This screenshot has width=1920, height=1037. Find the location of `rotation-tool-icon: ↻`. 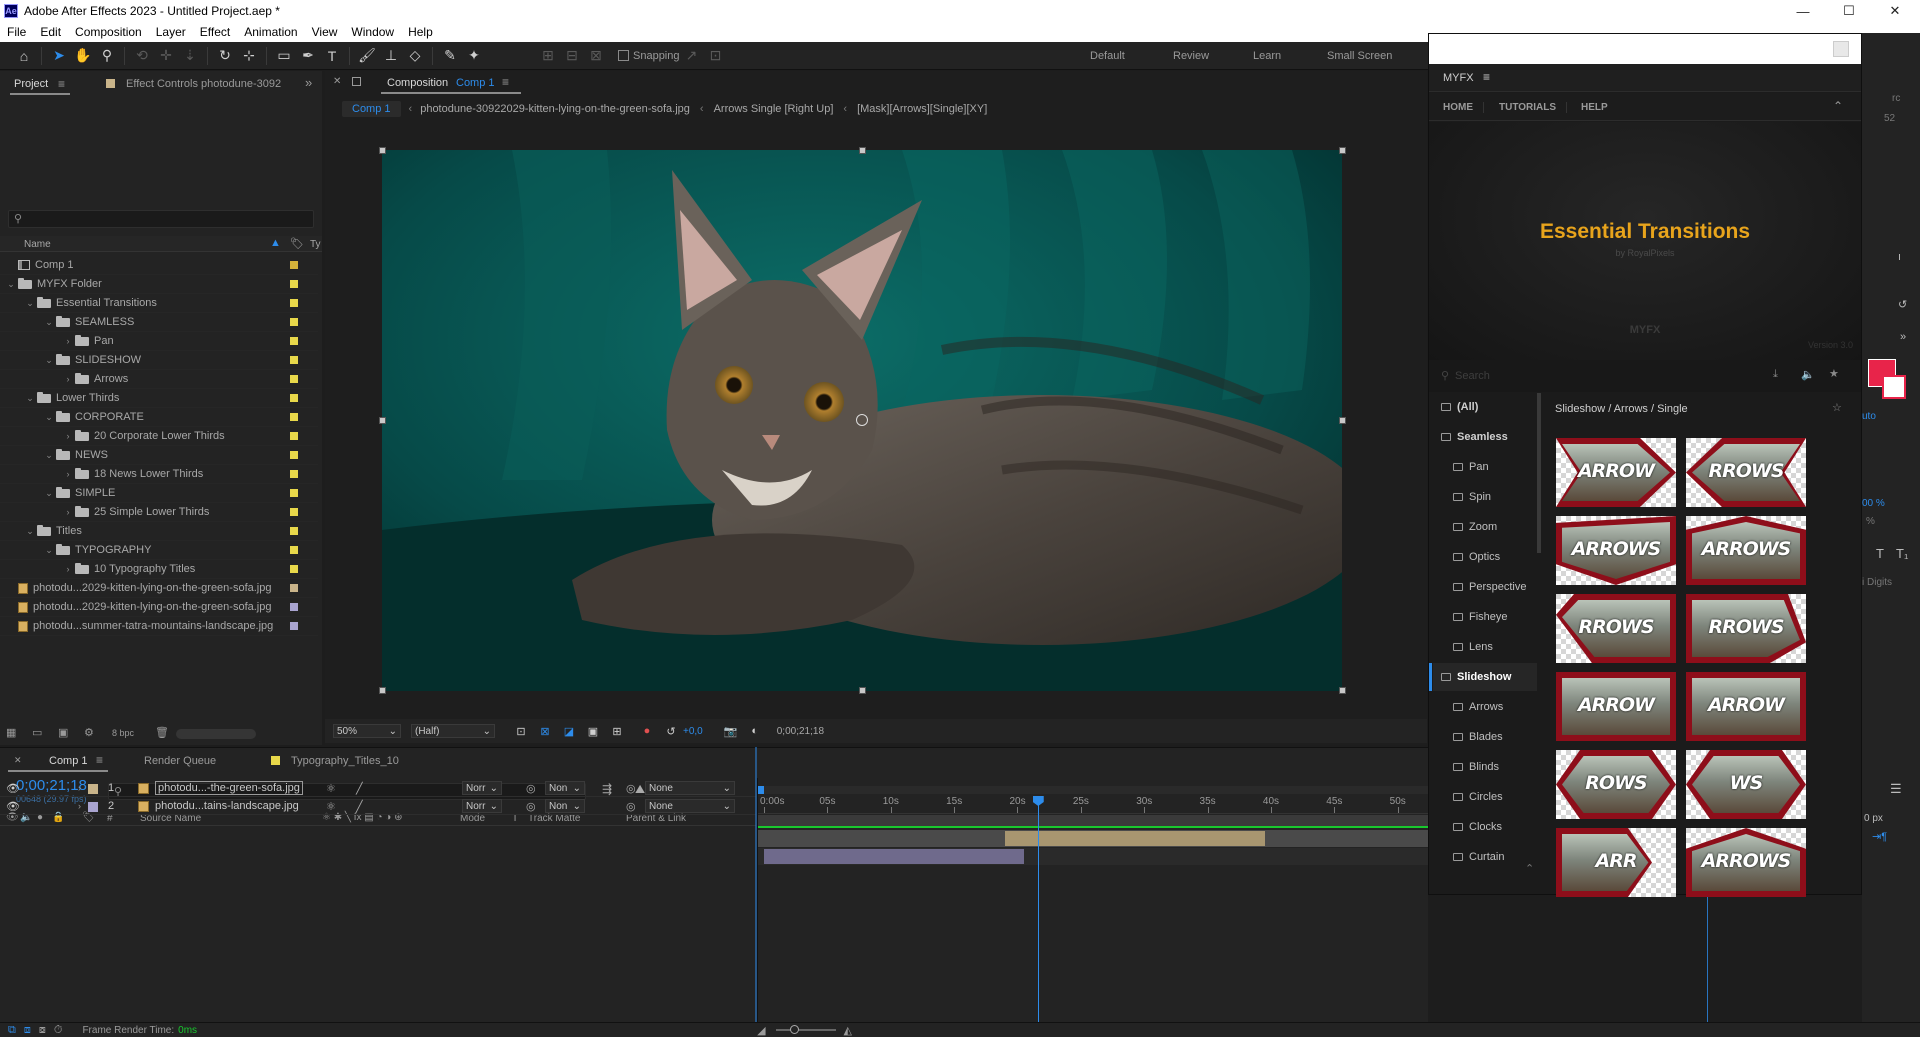

rotation-tool-icon: ↻ is located at coordinates (225, 56).